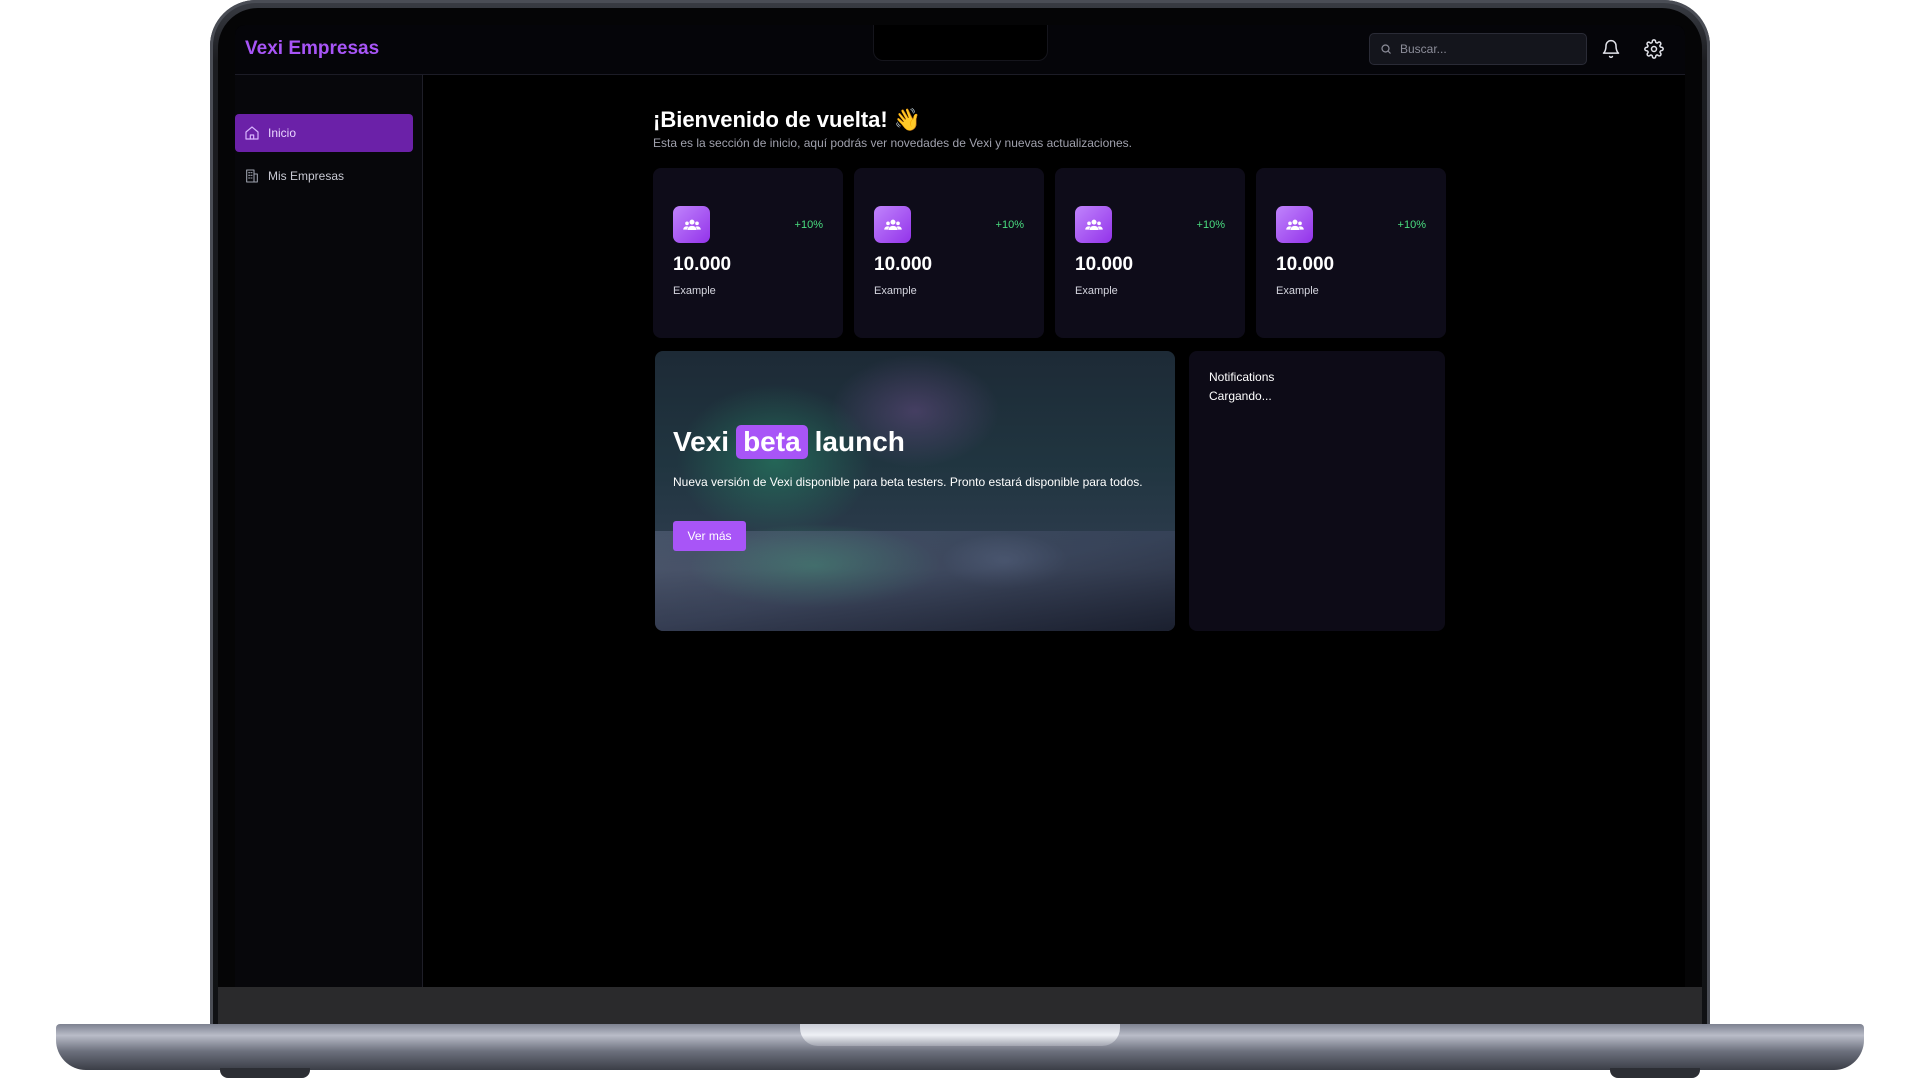  I want to click on top-bar: Vexi Empresas, so click(960, 50).